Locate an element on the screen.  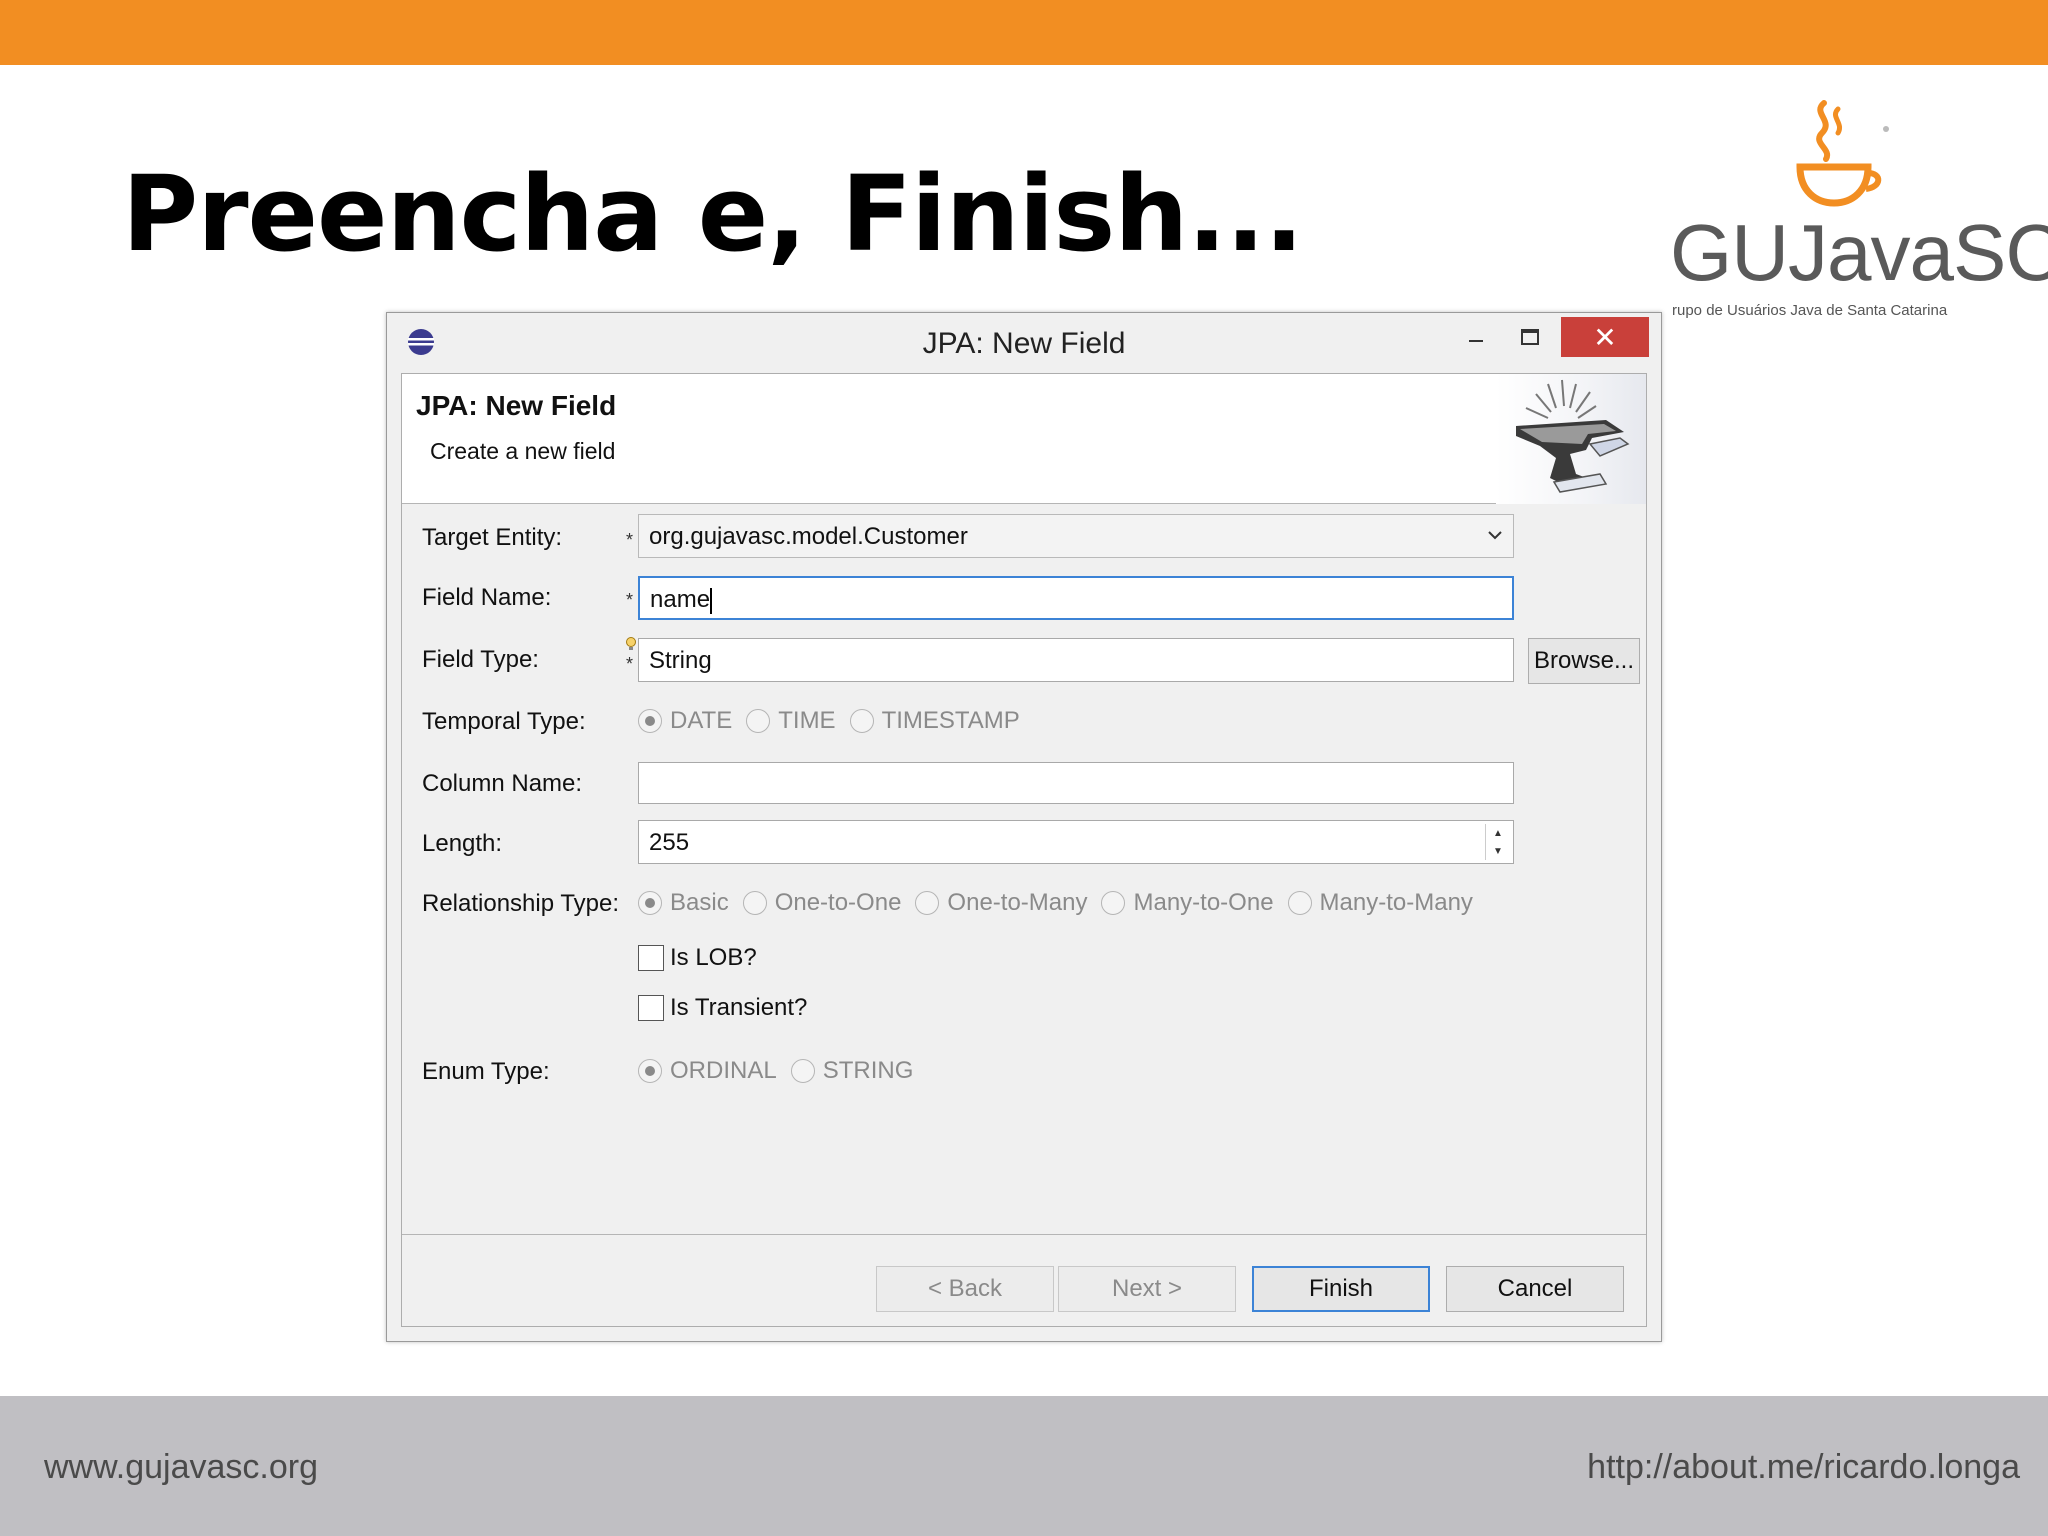
close-button: ✕ is located at coordinates (1605, 337).